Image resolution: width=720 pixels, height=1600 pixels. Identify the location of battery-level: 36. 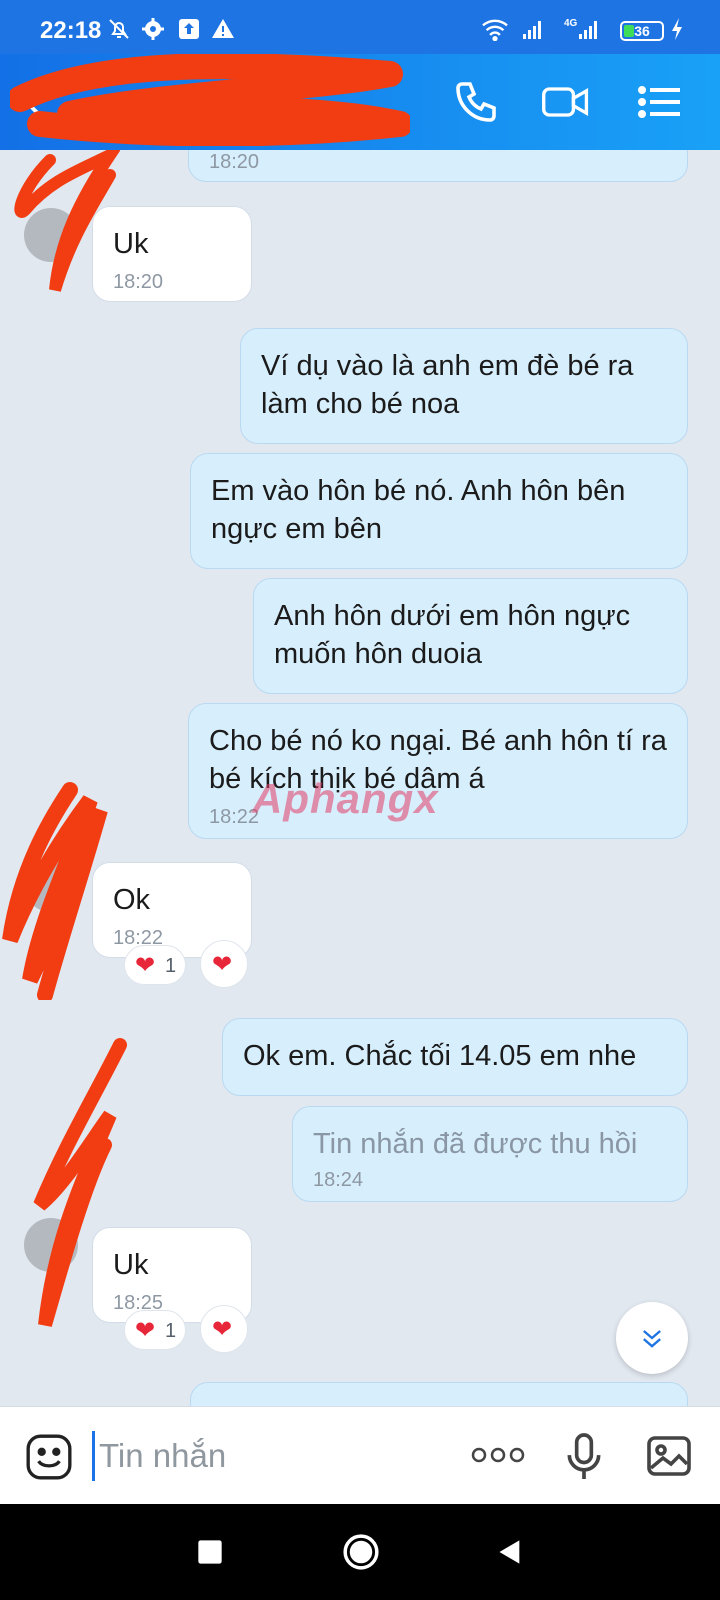
(642, 31).